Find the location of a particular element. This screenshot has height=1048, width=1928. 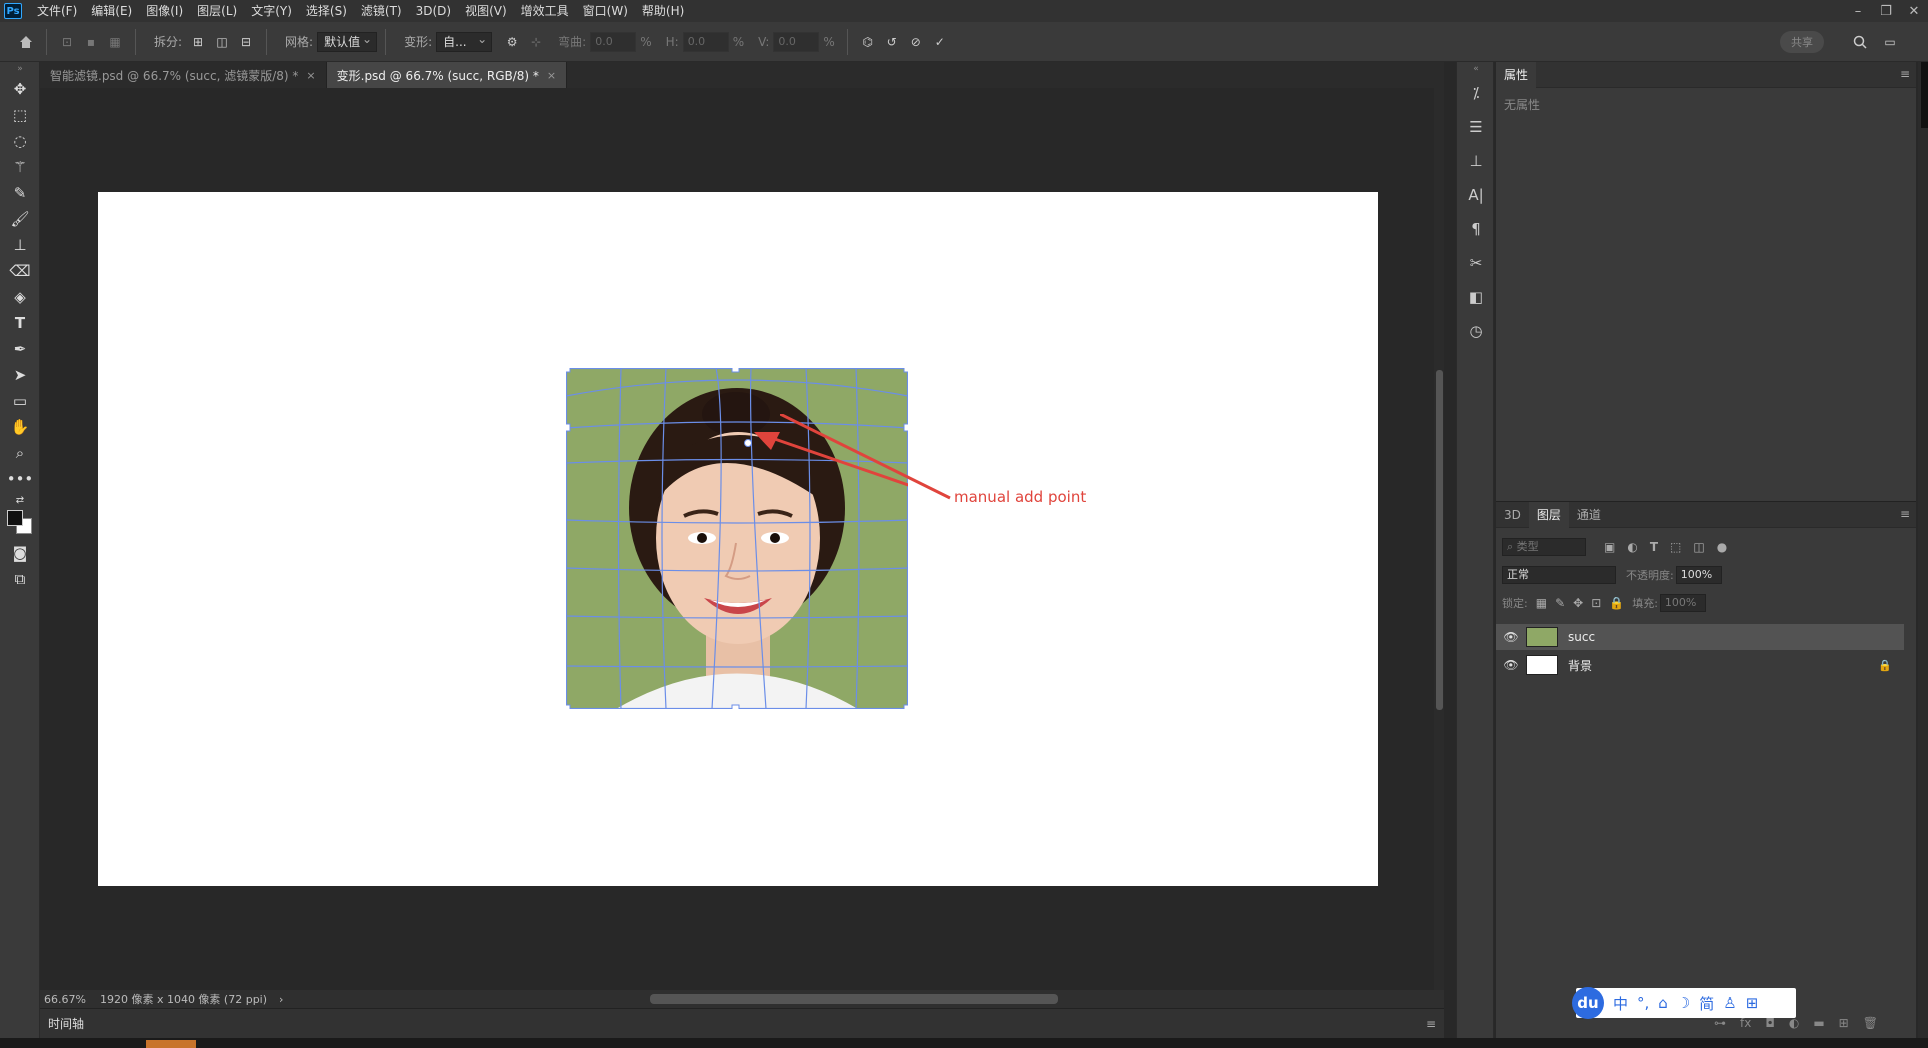

tab-3d: 3D is located at coordinates (1512, 515).